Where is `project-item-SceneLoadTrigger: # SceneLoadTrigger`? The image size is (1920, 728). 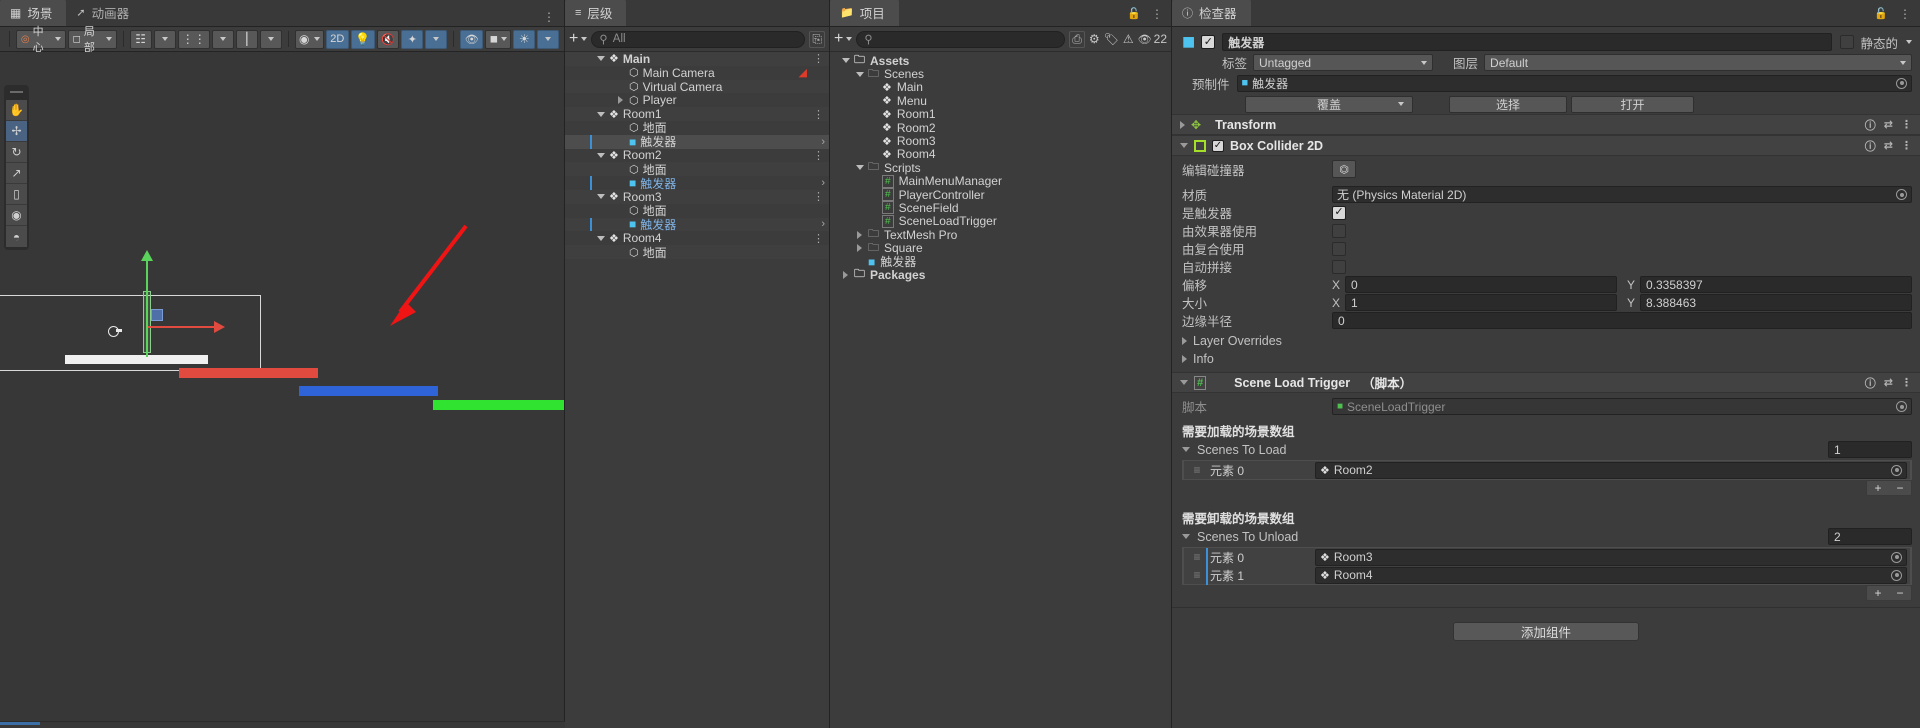
project-item-SceneLoadTrigger: # SceneLoadTrigger is located at coordinates (1000, 221).